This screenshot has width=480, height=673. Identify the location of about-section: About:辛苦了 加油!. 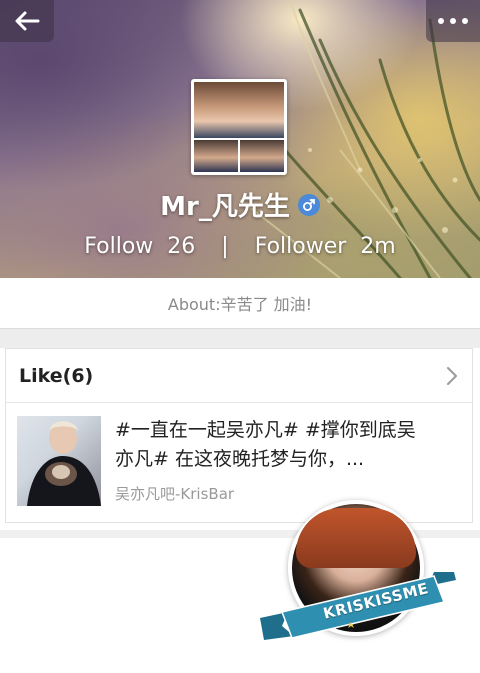
(240, 303).